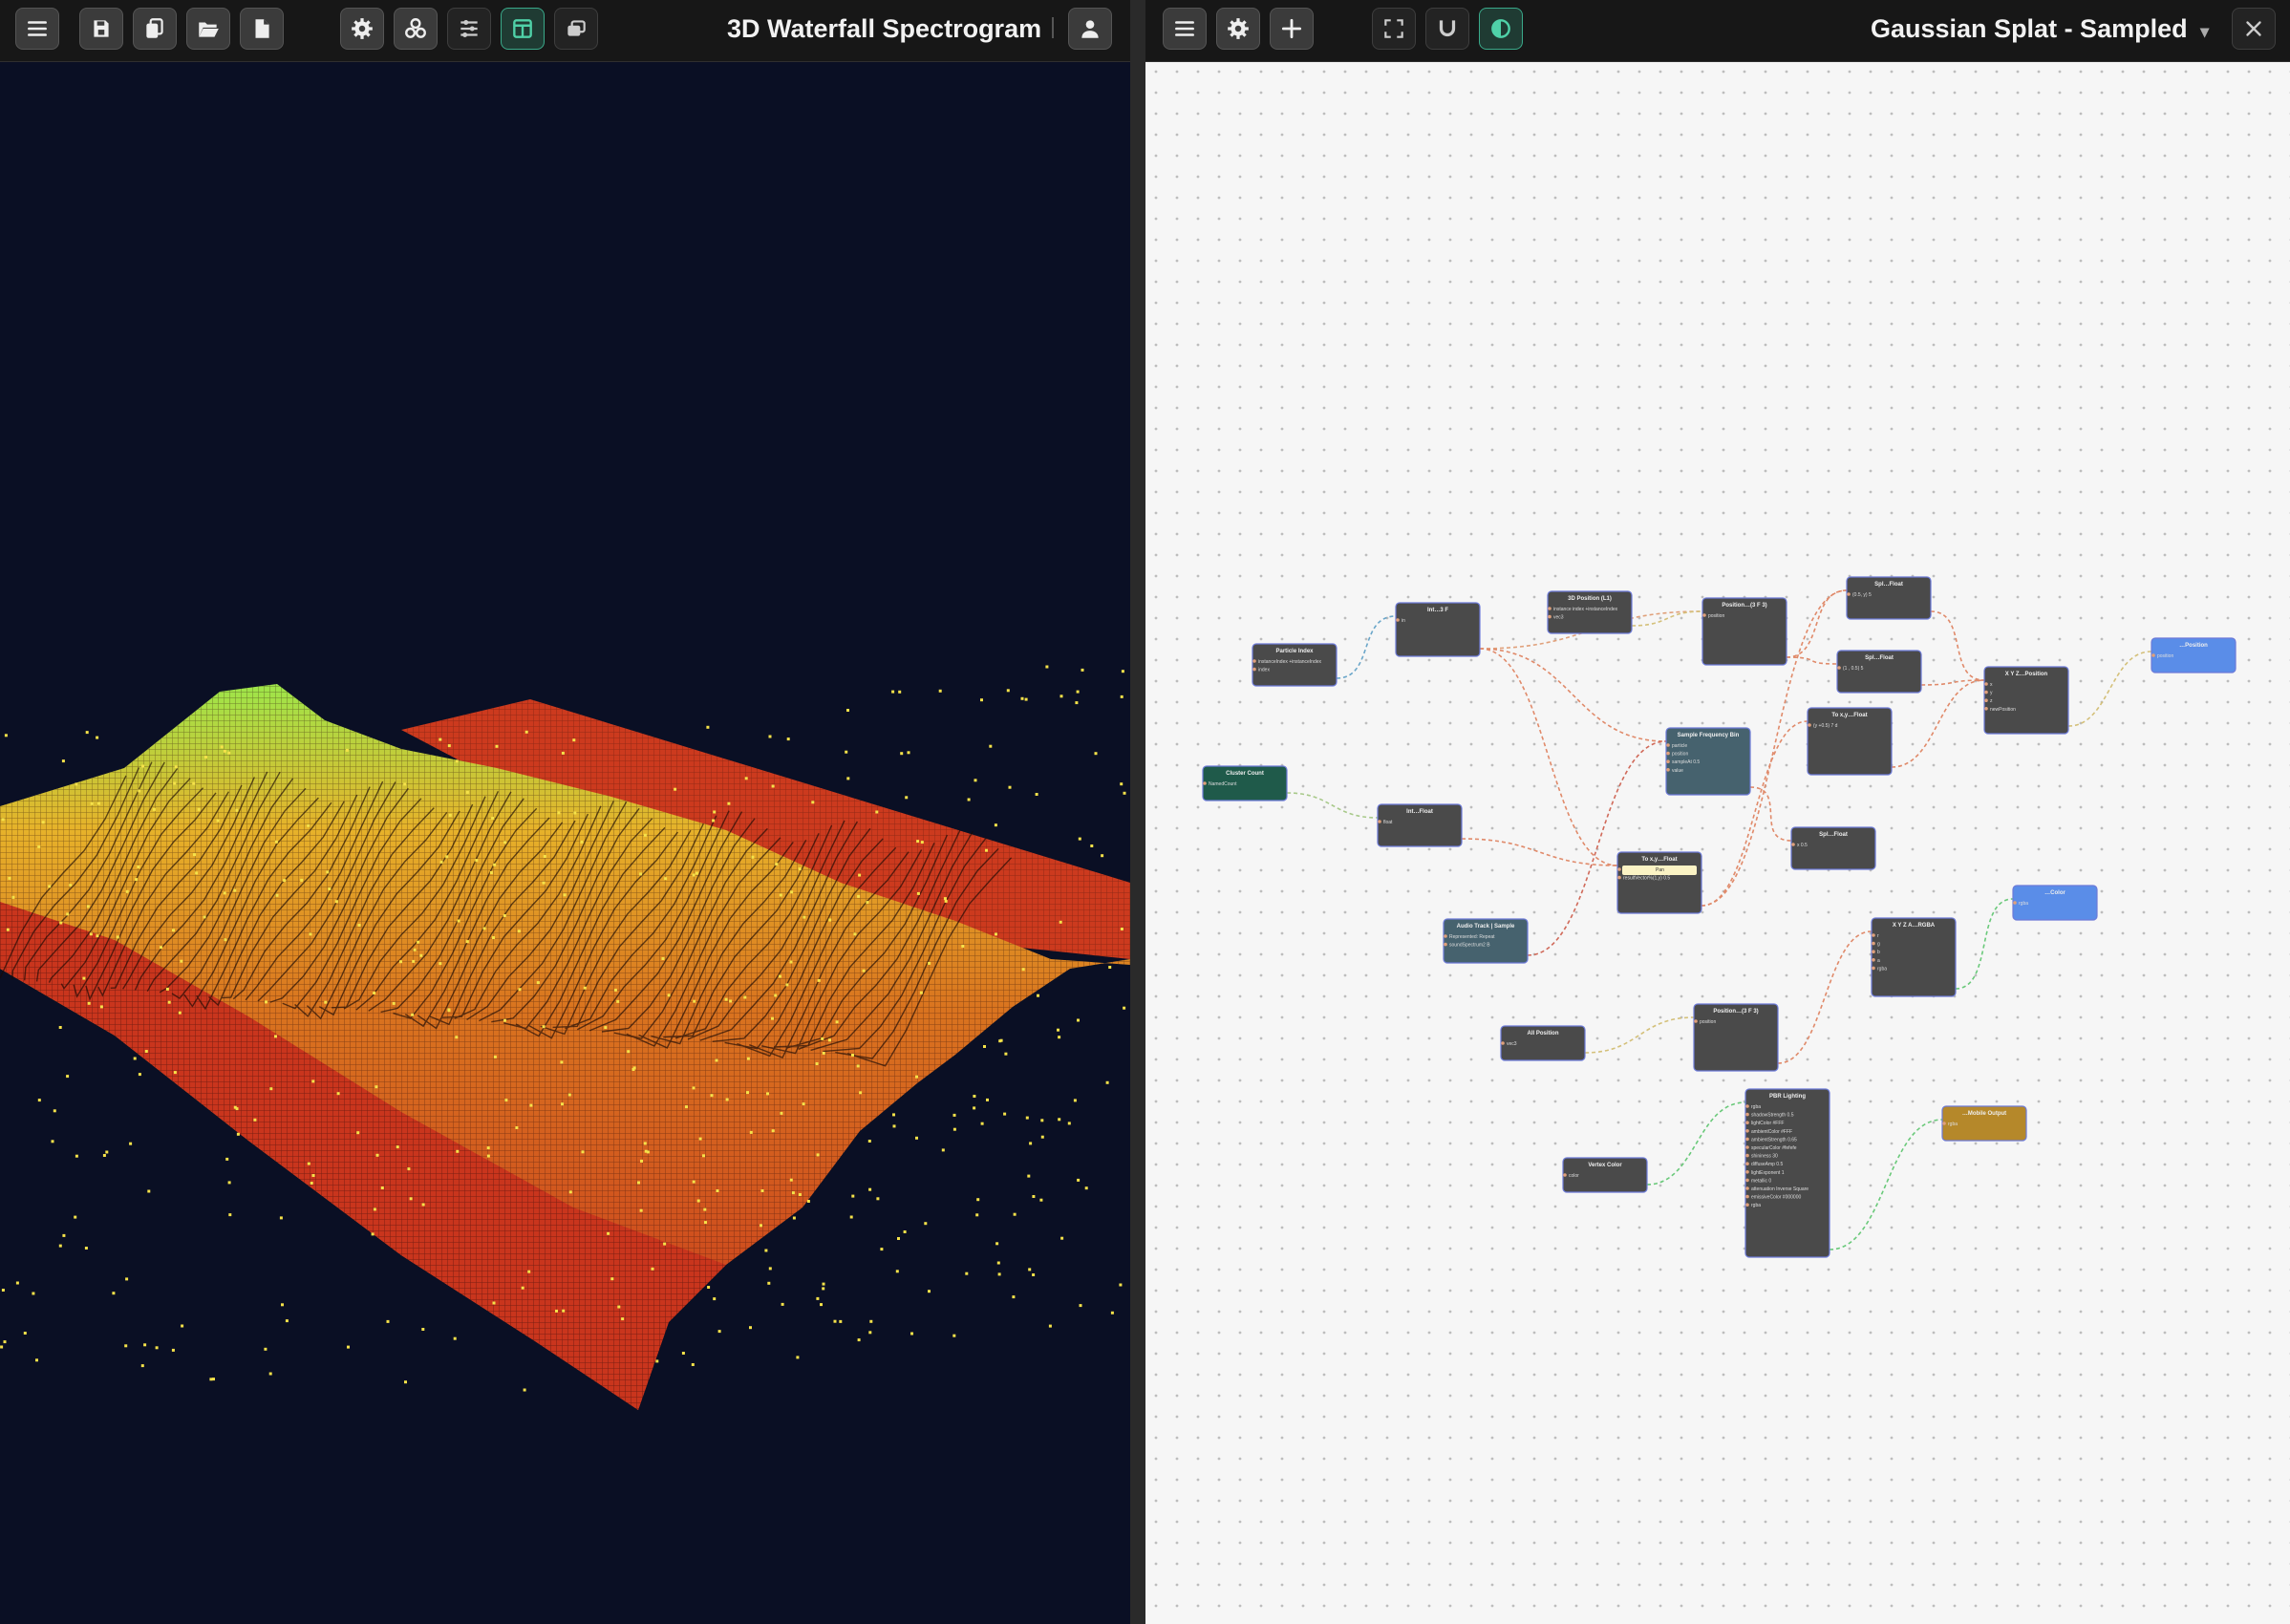  Describe the element at coordinates (416, 29) in the screenshot. I see `nodes-button` at that location.